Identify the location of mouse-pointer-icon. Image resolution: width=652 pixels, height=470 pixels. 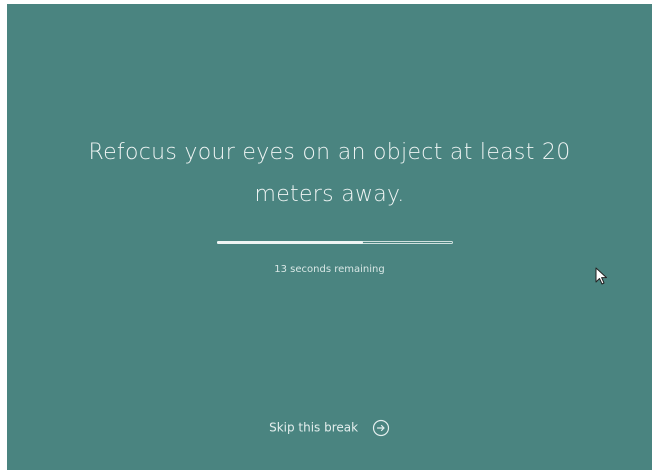
(602, 277).